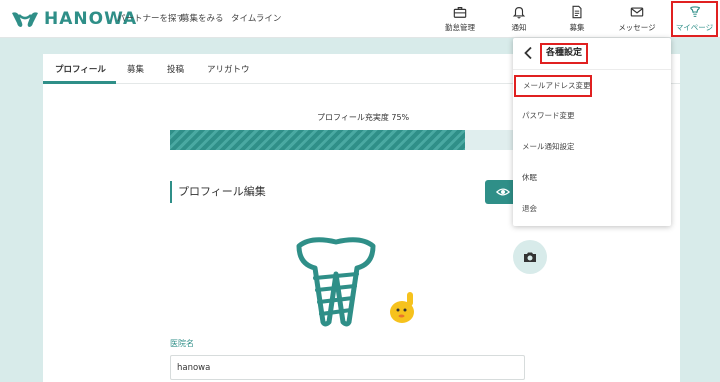  Describe the element at coordinates (592, 147) in the screenshot. I see `menu-item-email-notifications: メール通知設定` at that location.